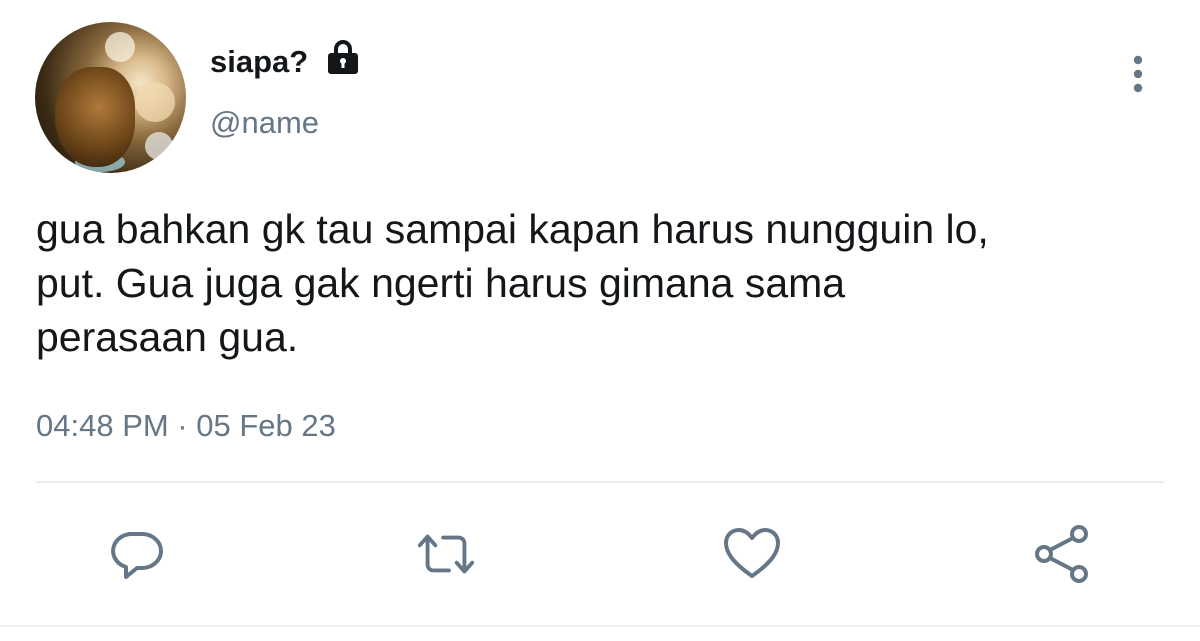  I want to click on reply-button, so click(136, 554).